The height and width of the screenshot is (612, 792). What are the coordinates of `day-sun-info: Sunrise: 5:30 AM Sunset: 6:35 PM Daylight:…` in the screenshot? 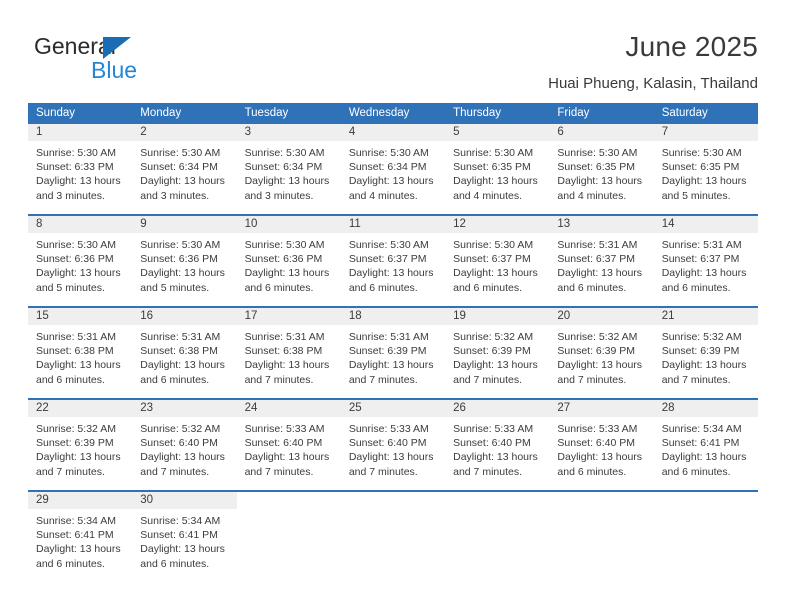 It's located at (497, 172).